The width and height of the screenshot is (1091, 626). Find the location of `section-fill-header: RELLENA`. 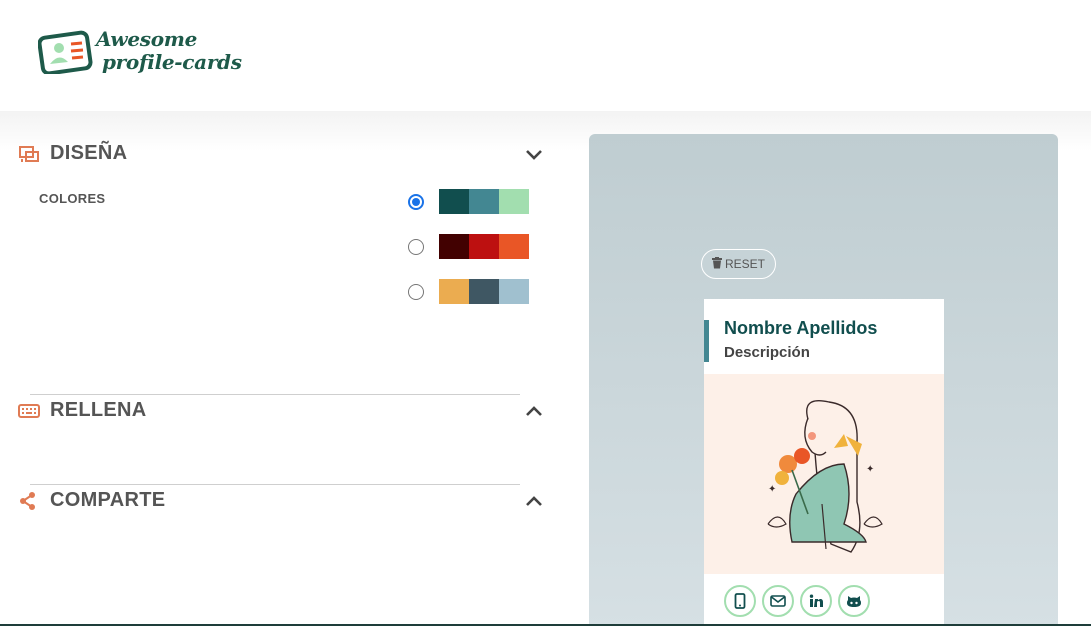

section-fill-header: RELLENA is located at coordinates (280, 410).